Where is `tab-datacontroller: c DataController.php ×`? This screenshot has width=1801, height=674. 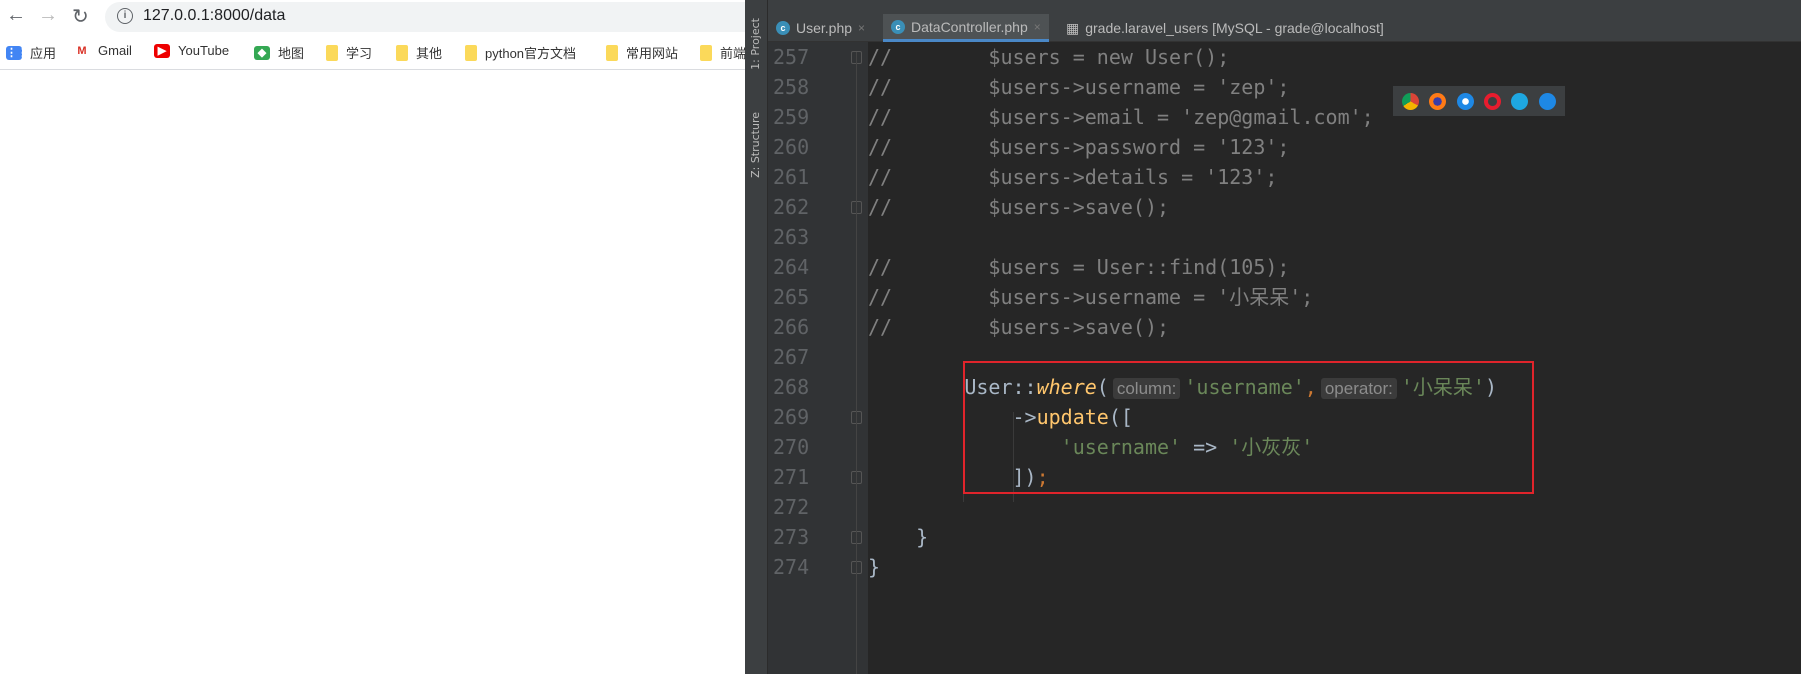
tab-datacontroller: c DataController.php × is located at coordinates (966, 28).